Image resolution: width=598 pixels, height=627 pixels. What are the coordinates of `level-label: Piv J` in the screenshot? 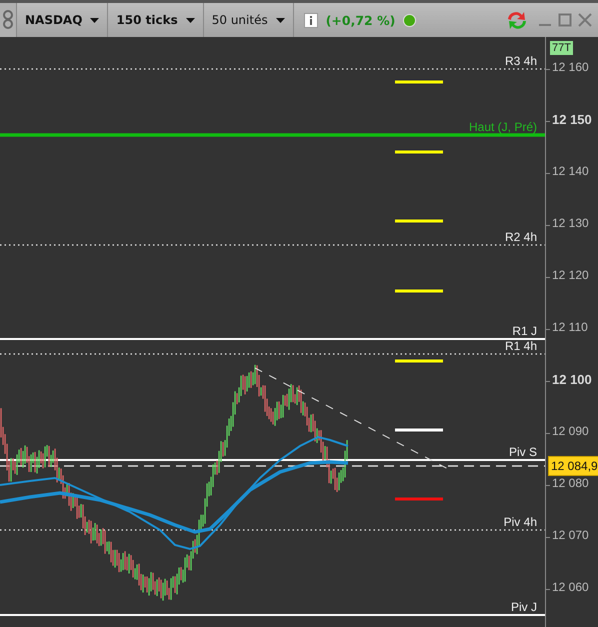 It's located at (523, 607).